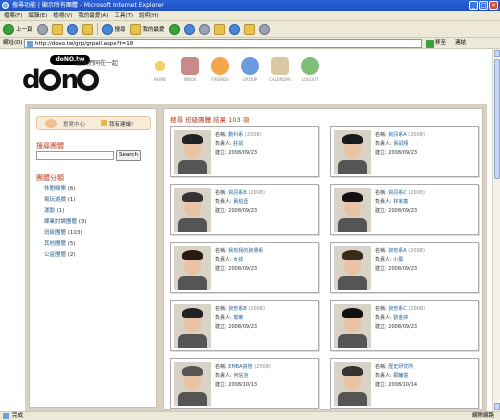 This screenshot has height=420, width=500. I want to click on edit-icon, so click(219, 29).